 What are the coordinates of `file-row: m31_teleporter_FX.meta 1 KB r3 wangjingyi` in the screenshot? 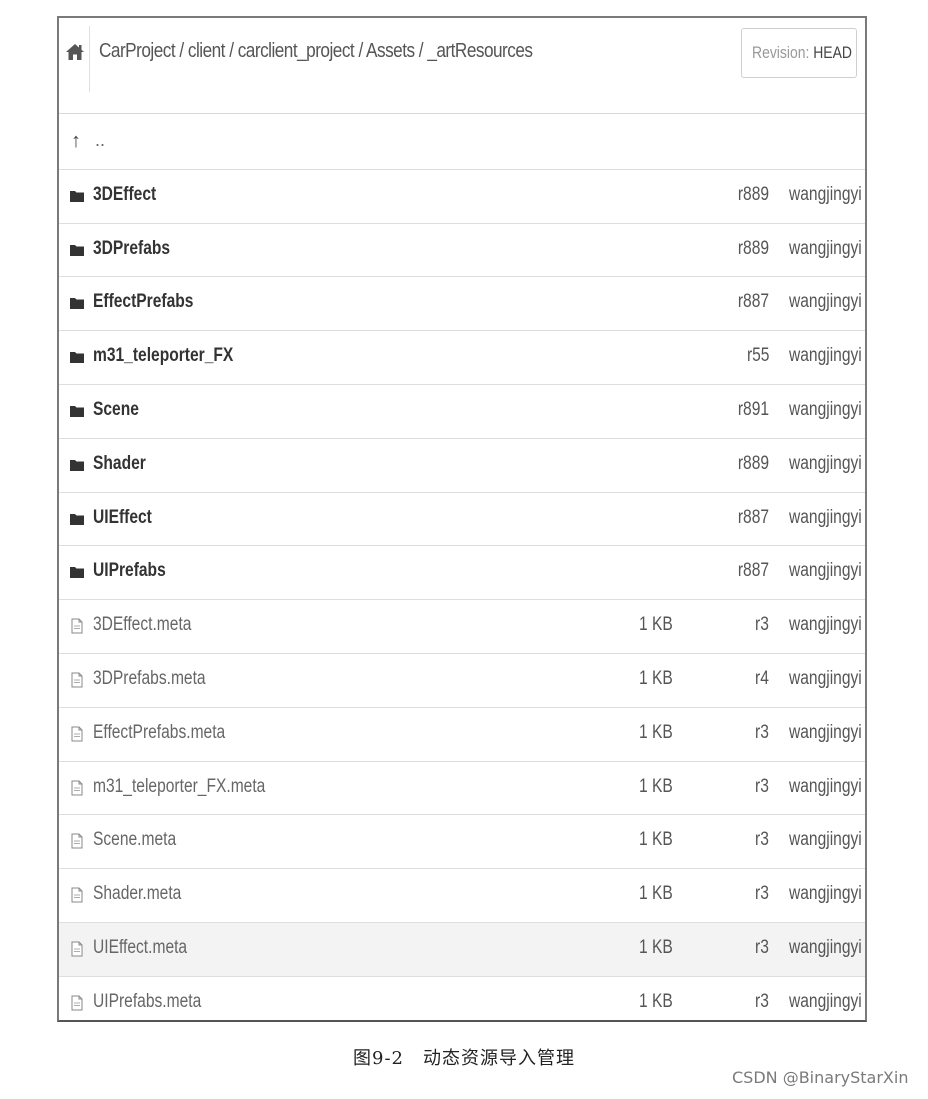 It's located at (462, 789).